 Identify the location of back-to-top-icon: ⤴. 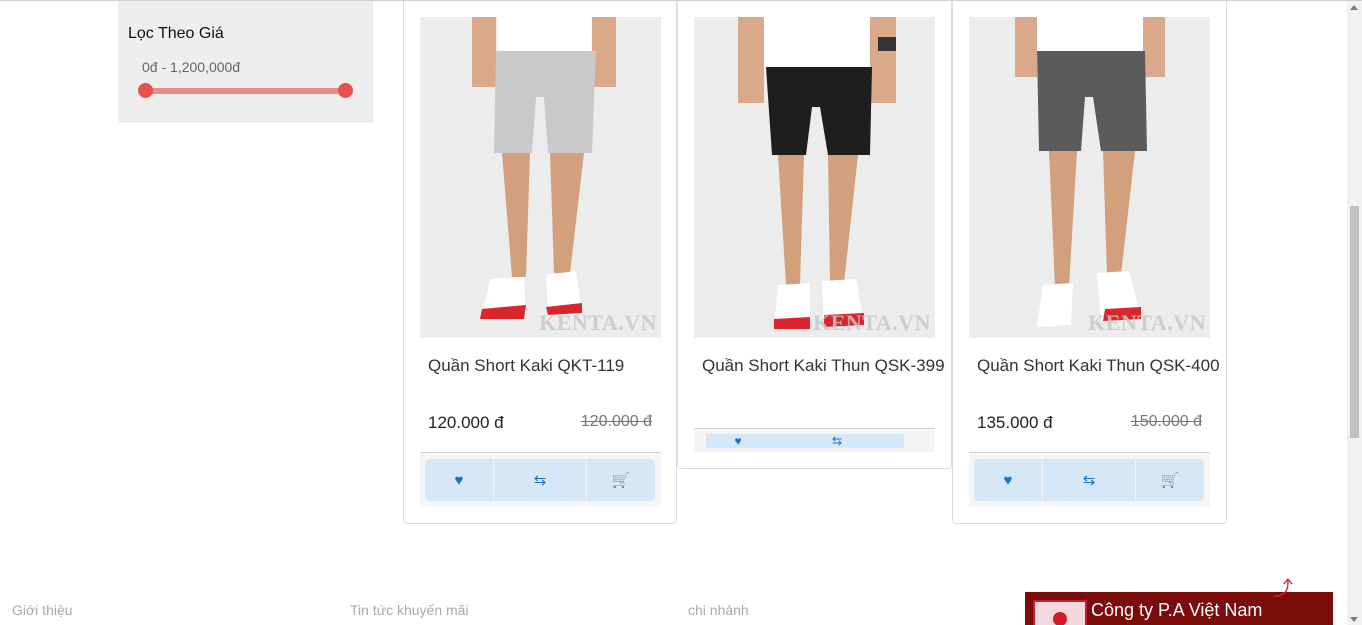
(1283, 587).